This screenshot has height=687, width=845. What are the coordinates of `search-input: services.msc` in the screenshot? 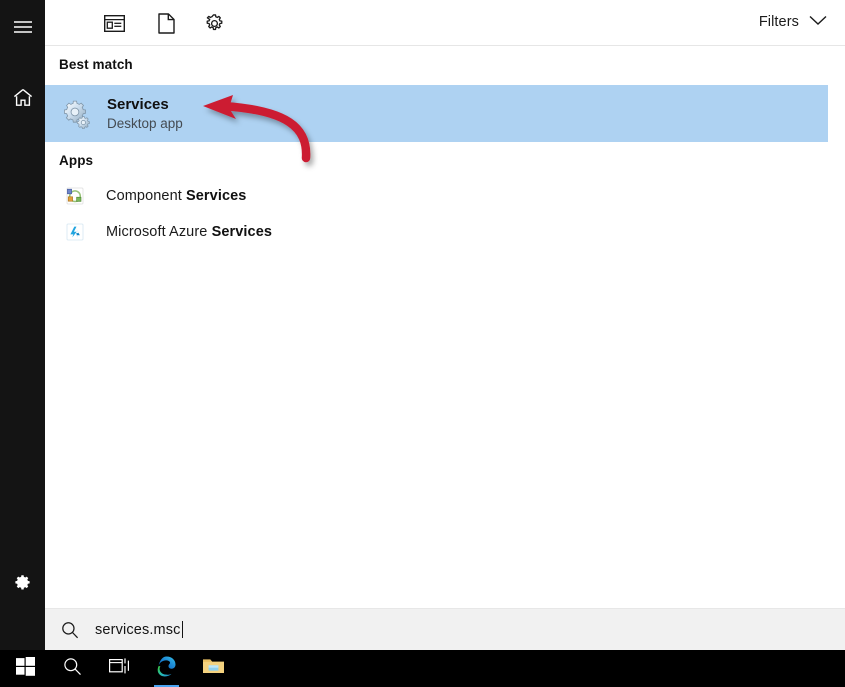 It's located at (445, 629).